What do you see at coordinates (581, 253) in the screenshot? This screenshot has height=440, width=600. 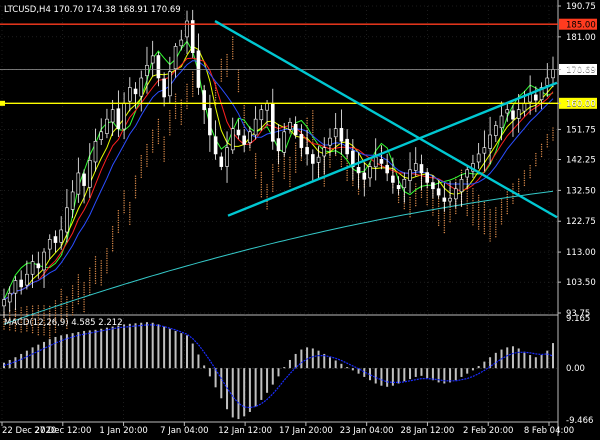 I see `y-tick-label: 113.00` at bounding box center [581, 253].